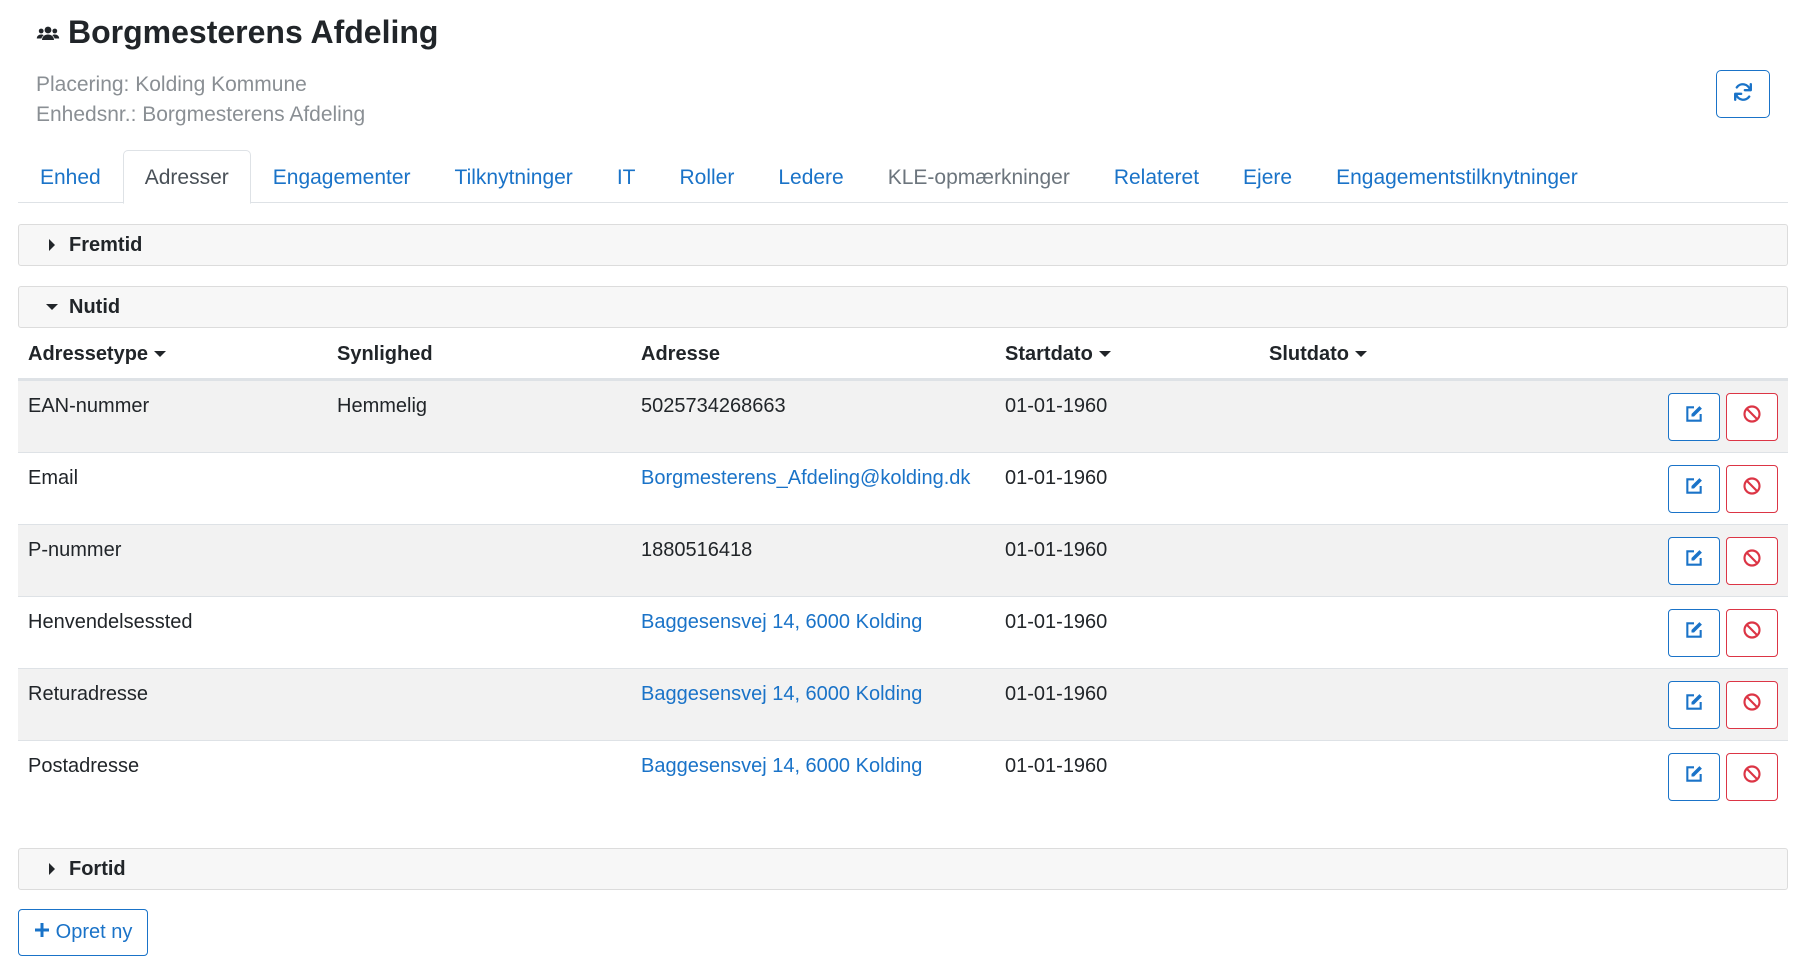  I want to click on header-start-date: Startdato, so click(1127, 354).